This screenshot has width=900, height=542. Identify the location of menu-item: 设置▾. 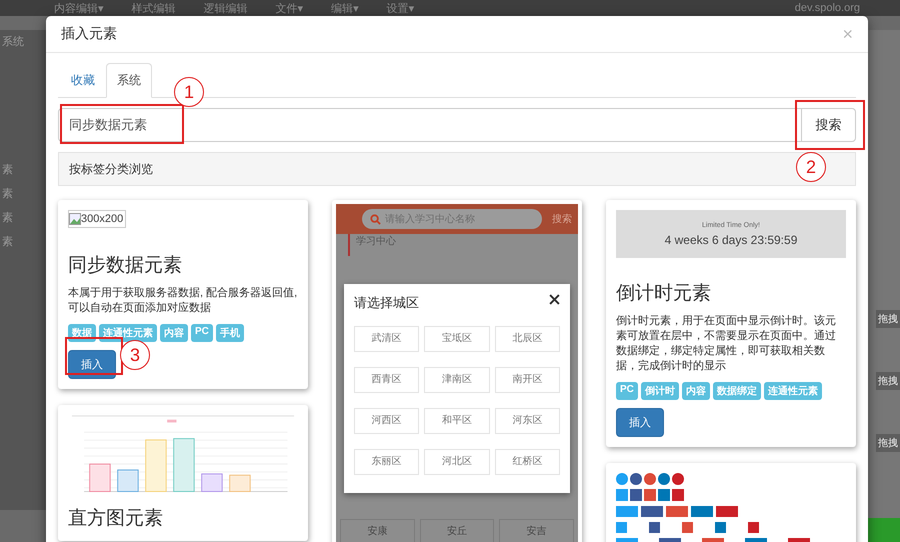
(400, 8).